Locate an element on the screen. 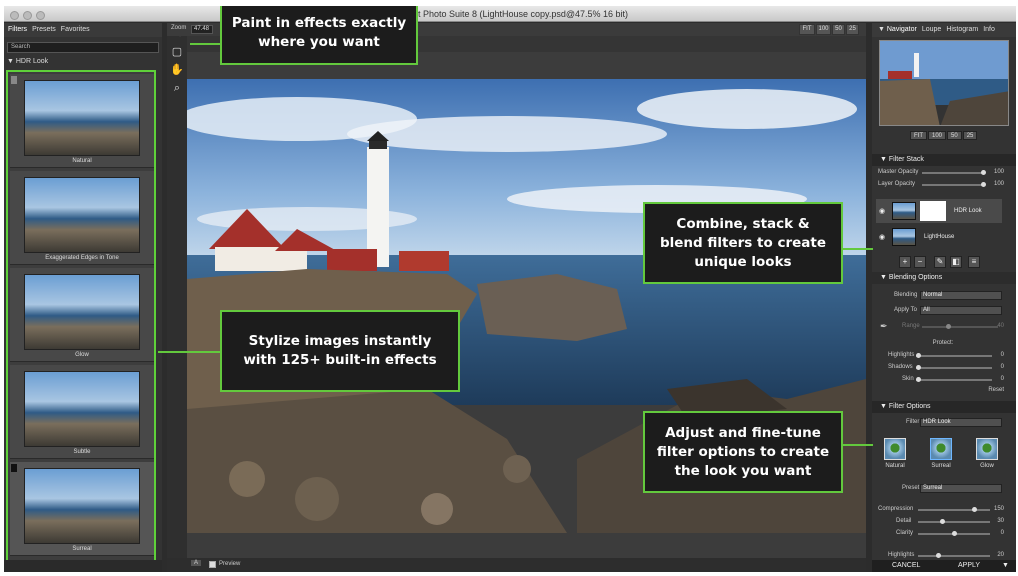 The height and width of the screenshot is (576, 1018). apply-button: APPLY is located at coordinates (969, 565).